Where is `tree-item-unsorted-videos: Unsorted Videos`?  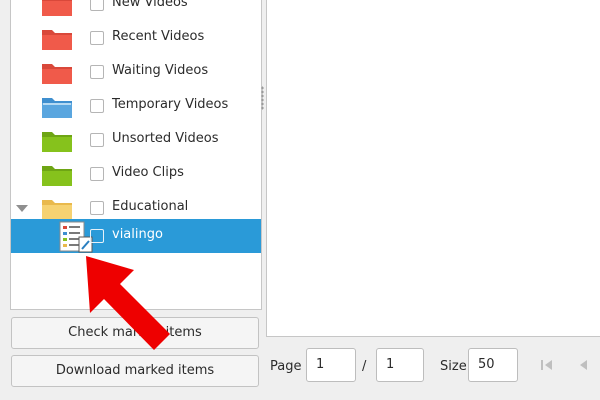 tree-item-unsorted-videos: Unsorted Videos is located at coordinates (136, 140).